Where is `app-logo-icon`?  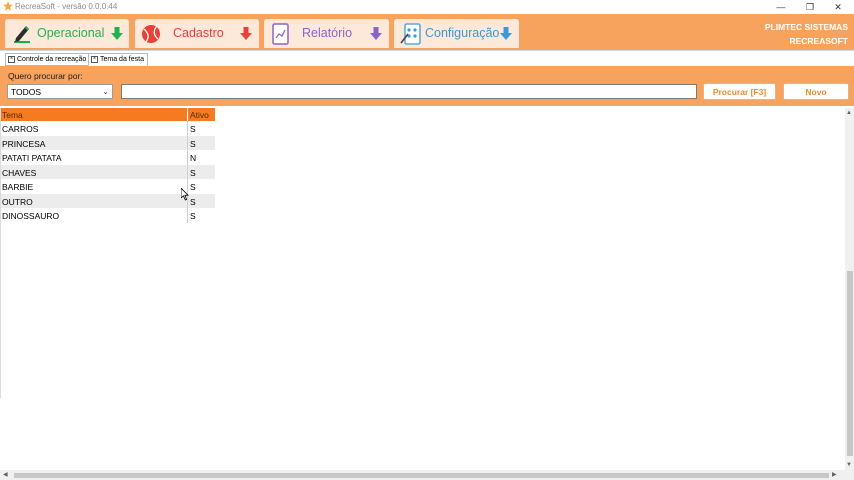
app-logo-icon is located at coordinates (8, 6).